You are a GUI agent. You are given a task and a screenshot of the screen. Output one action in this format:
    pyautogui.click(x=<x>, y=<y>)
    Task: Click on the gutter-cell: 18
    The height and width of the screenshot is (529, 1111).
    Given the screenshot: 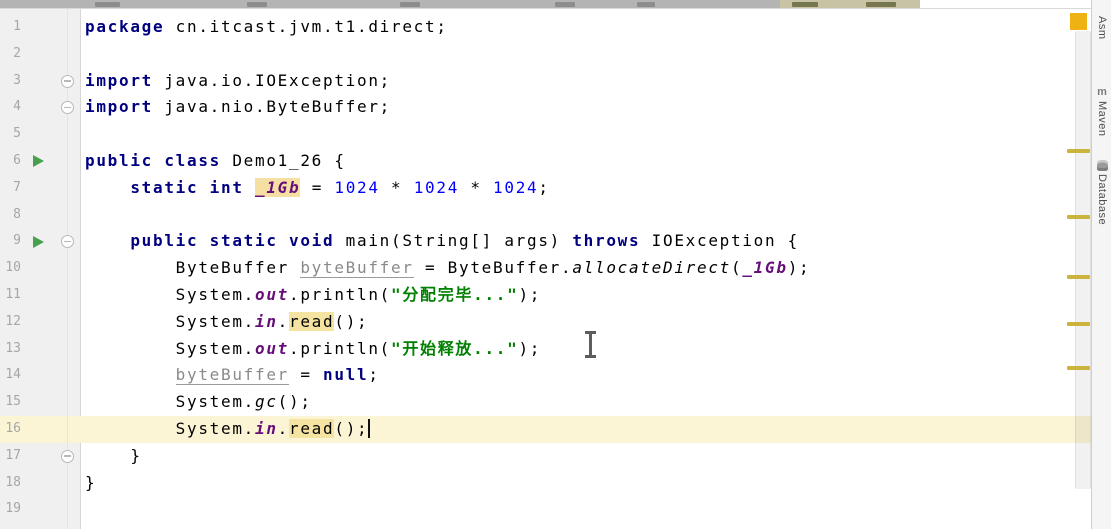 What is the action you would take?
    pyautogui.click(x=40, y=483)
    